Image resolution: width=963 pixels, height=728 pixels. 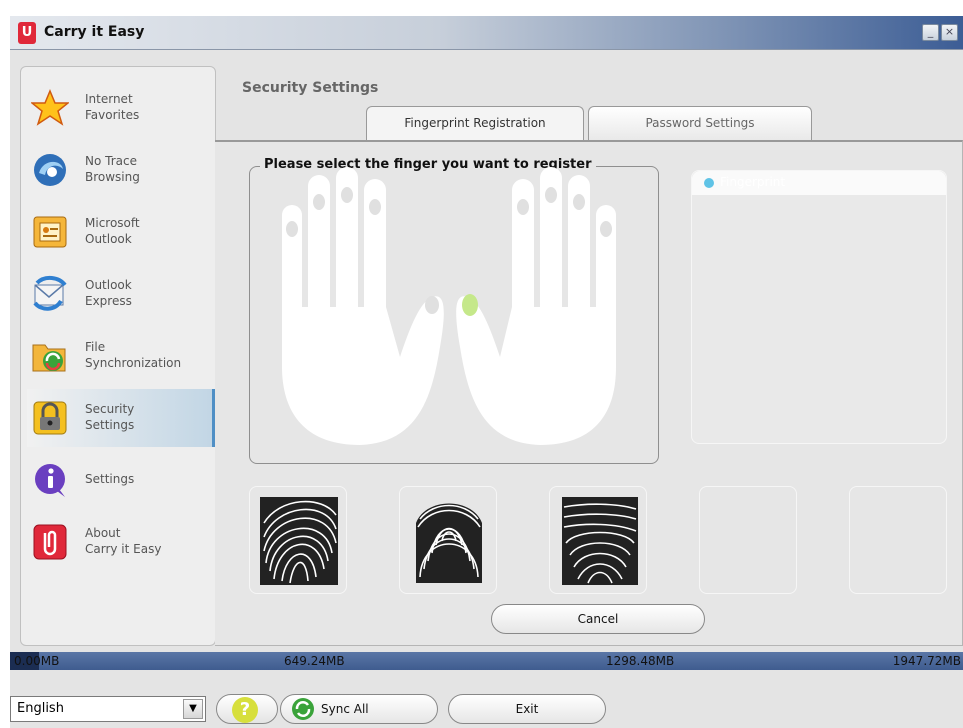 I want to click on storage-tick-label: 1298.48MB, so click(x=640, y=661).